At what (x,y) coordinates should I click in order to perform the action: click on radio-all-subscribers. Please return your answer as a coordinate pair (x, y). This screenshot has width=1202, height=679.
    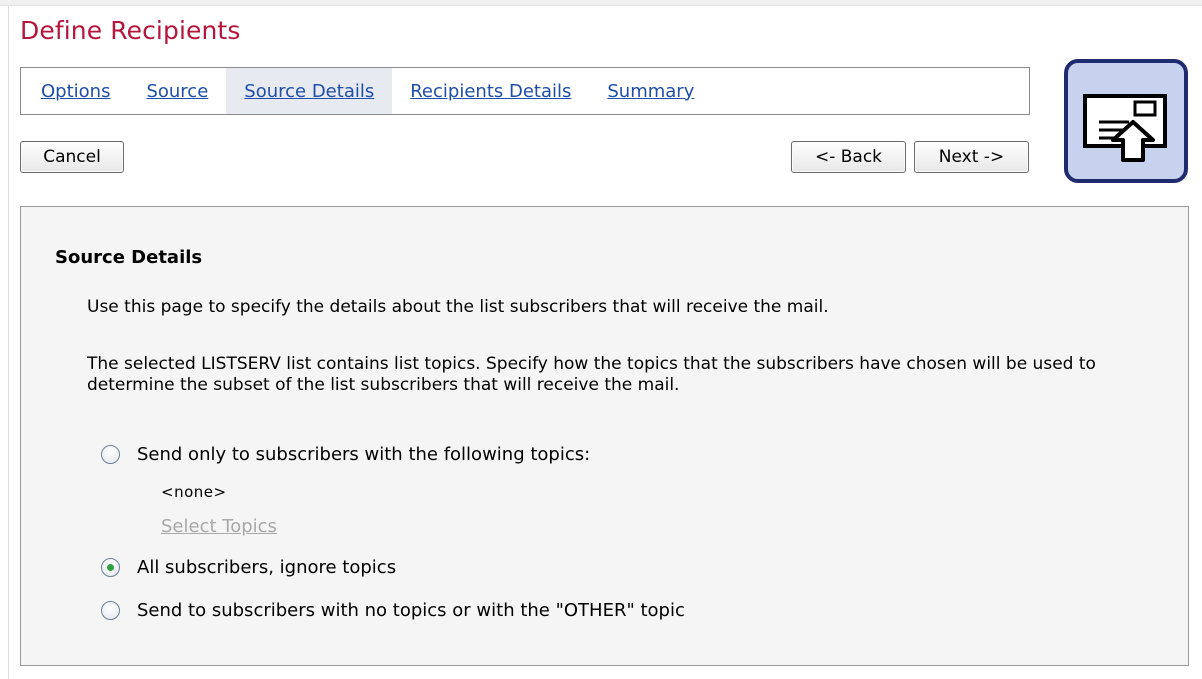
    Looking at the image, I should click on (110, 567).